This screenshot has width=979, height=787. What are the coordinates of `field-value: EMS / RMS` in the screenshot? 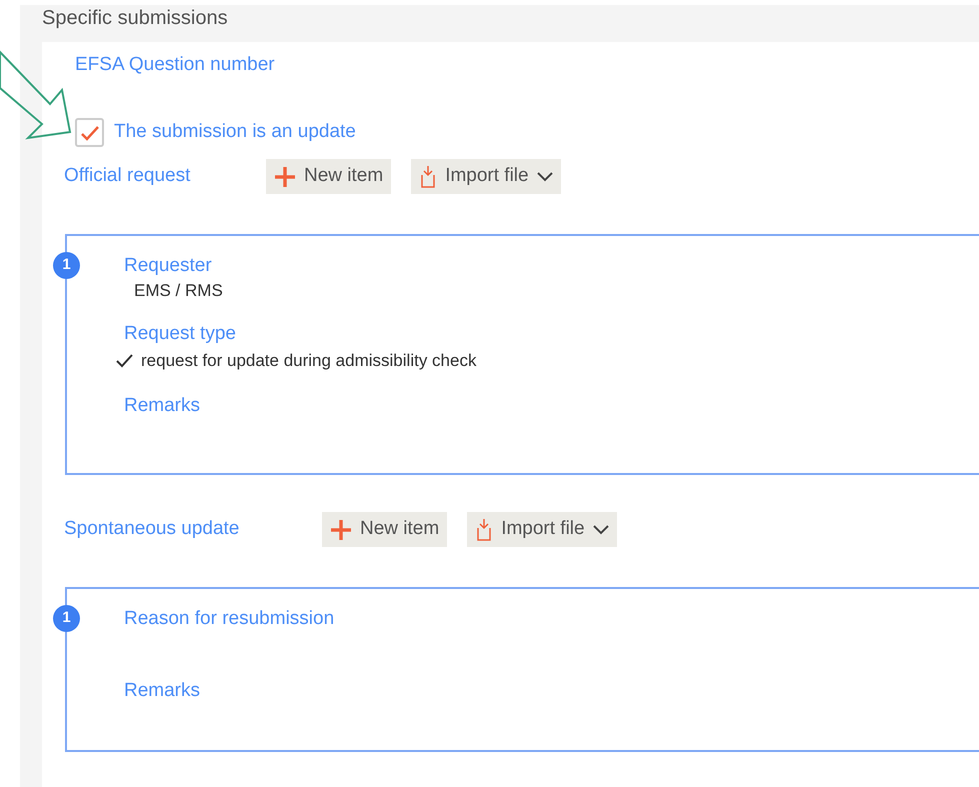 It's located at (178, 291).